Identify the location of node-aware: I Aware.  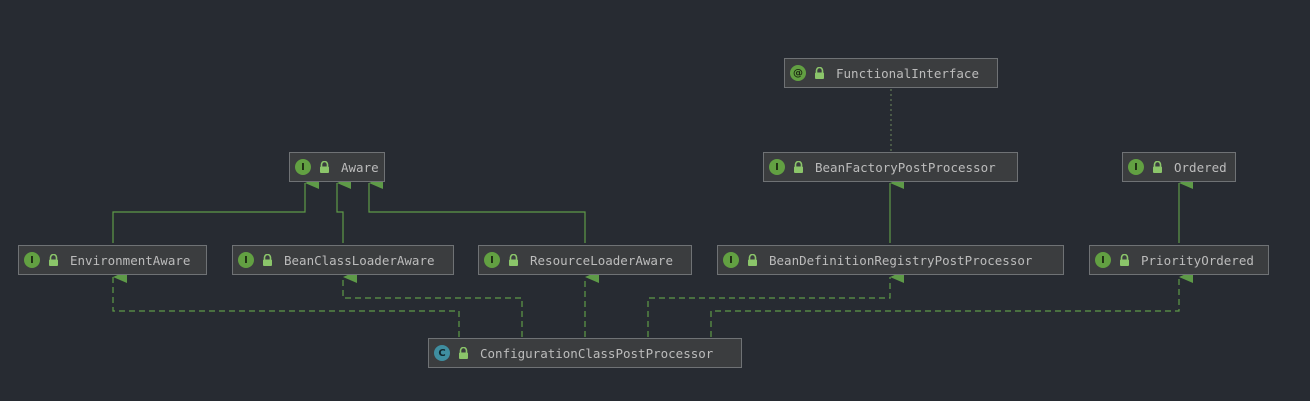
(337, 167).